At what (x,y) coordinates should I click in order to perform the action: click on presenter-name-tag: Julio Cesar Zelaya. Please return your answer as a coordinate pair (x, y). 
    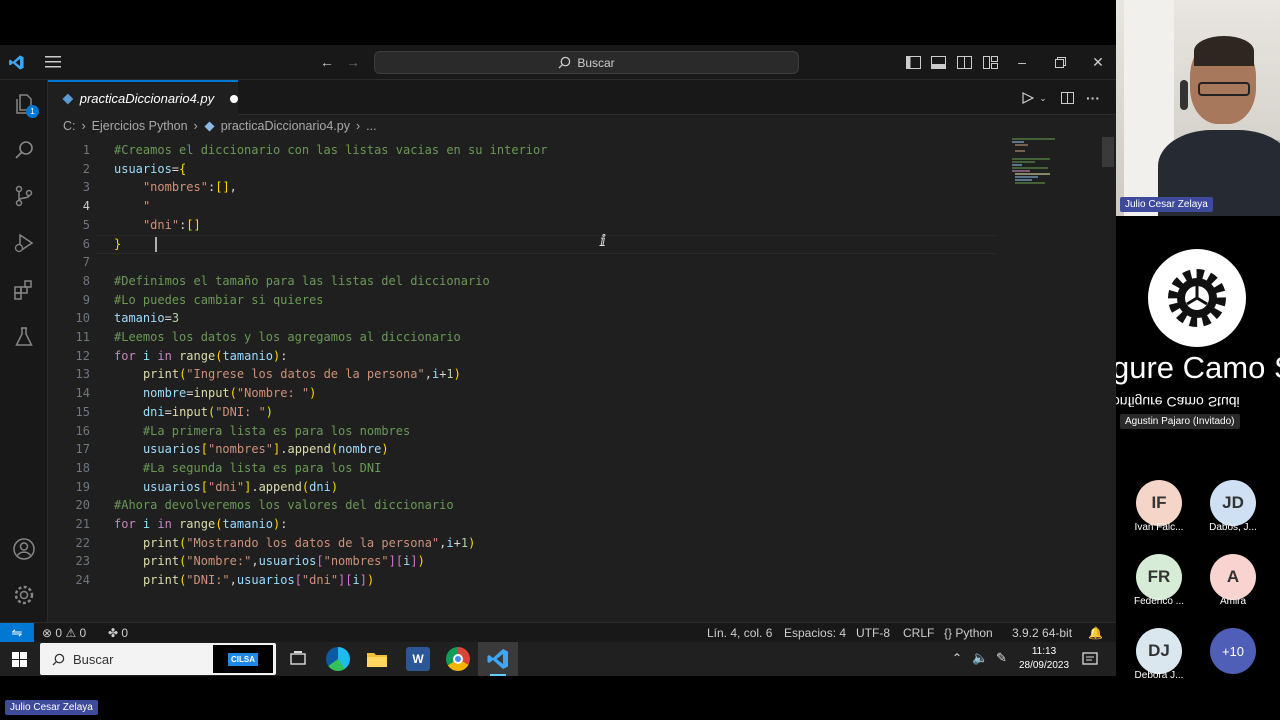
    Looking at the image, I should click on (1166, 204).